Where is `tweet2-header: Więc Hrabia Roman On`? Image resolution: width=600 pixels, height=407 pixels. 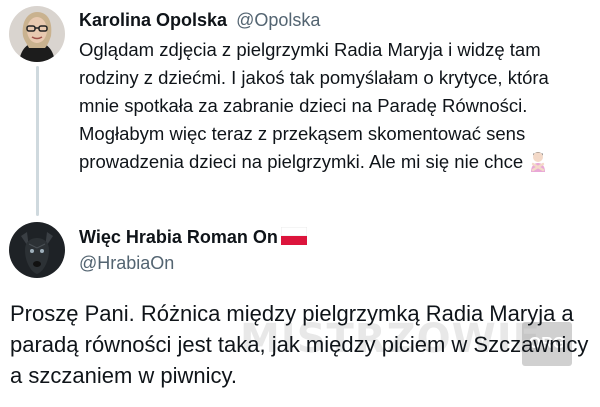
tweet2-header: Więc Hrabia Roman On is located at coordinates (193, 238).